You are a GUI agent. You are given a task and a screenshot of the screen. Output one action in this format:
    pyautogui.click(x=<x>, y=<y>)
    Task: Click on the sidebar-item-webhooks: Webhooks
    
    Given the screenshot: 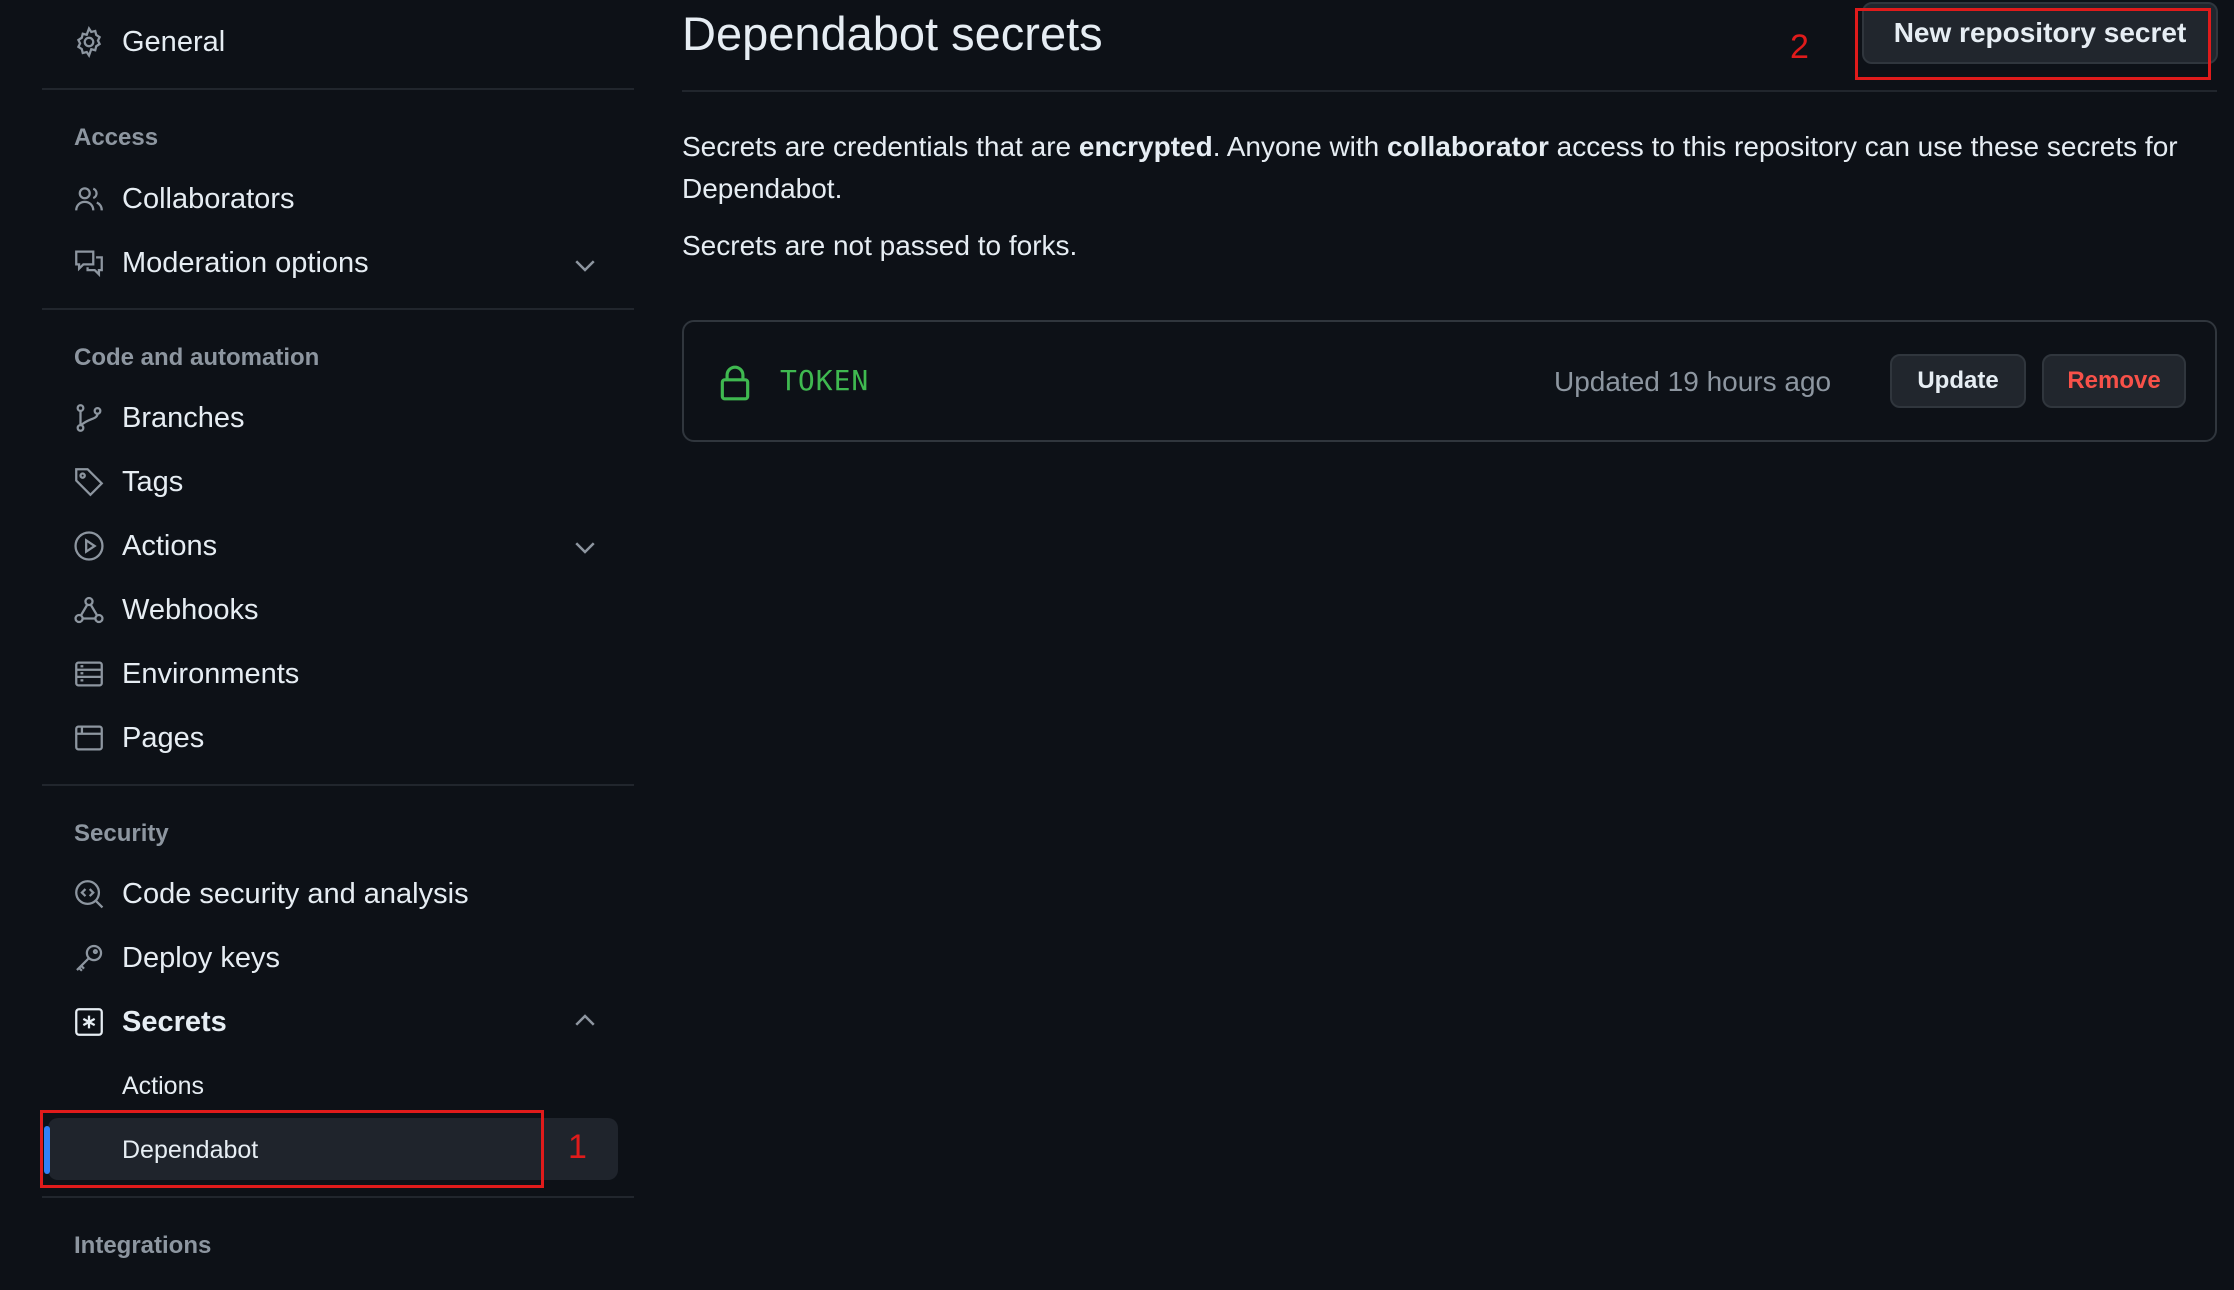 What is the action you would take?
    pyautogui.click(x=165, y=610)
    